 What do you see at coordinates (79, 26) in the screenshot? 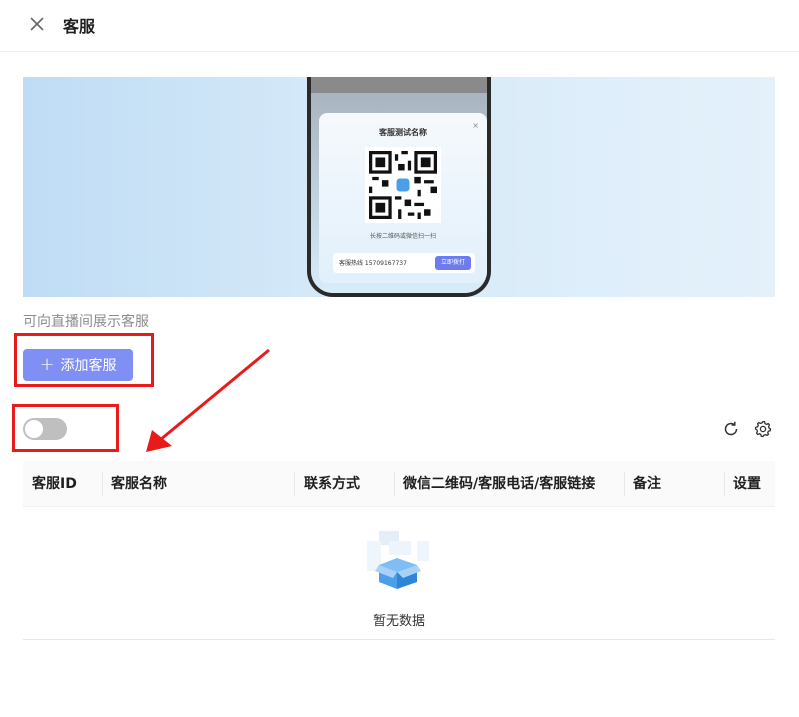
I see `page-title: 客服` at bounding box center [79, 26].